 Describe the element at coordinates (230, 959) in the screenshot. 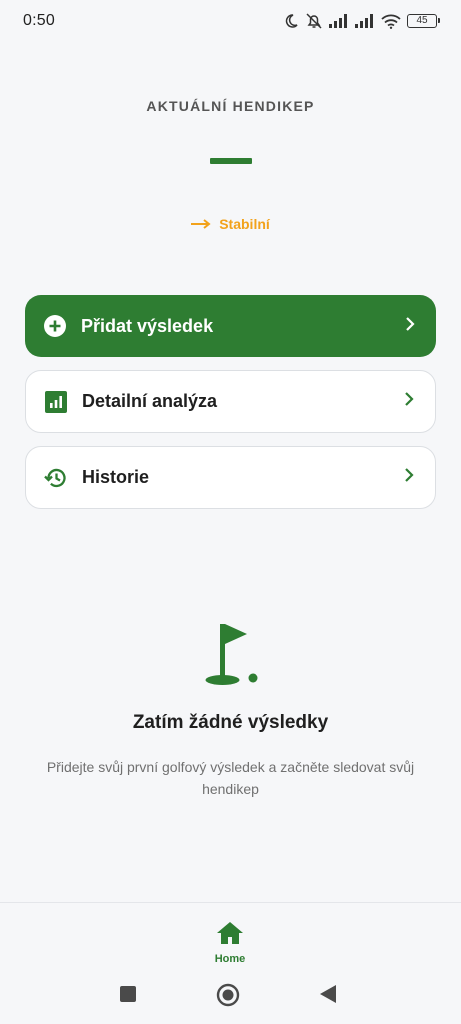

I see `nav-home-label: Home` at that location.